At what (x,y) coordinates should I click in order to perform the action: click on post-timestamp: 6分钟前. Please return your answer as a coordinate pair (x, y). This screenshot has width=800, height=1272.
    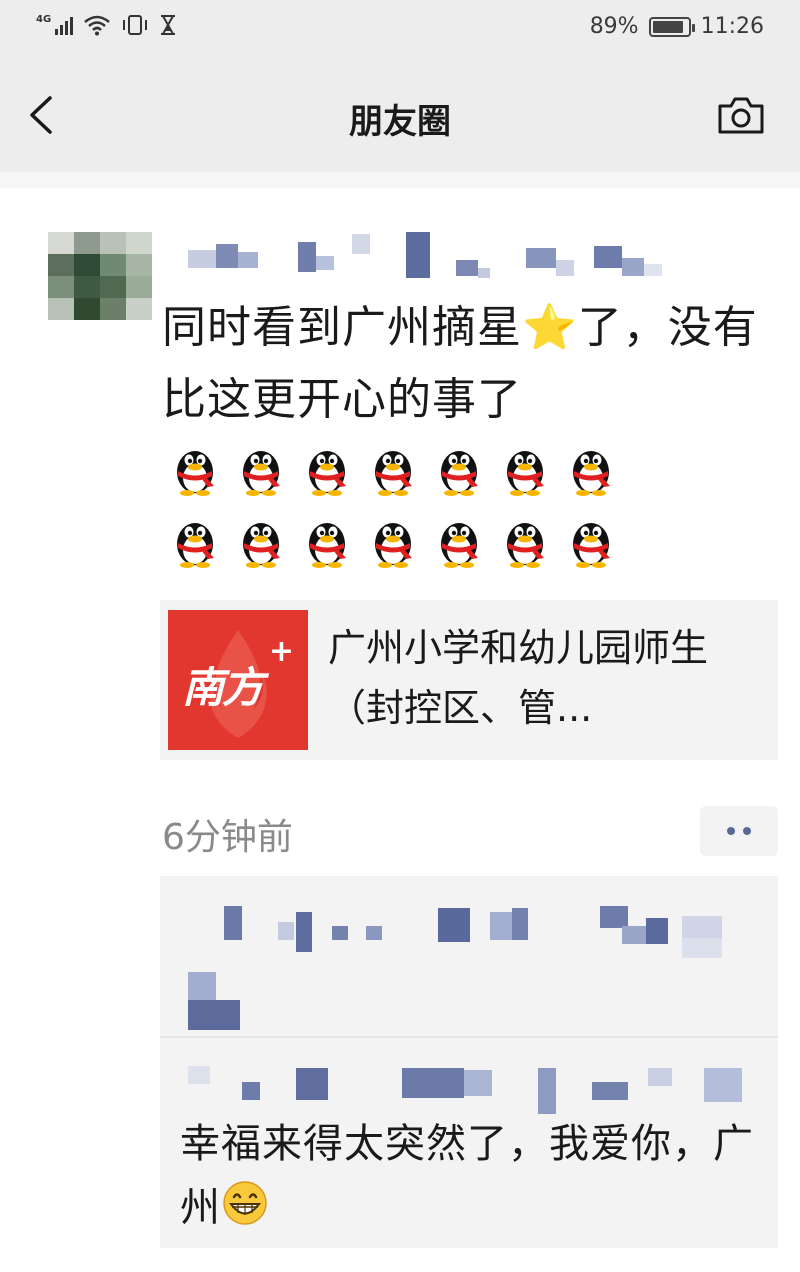
    Looking at the image, I should click on (227, 837).